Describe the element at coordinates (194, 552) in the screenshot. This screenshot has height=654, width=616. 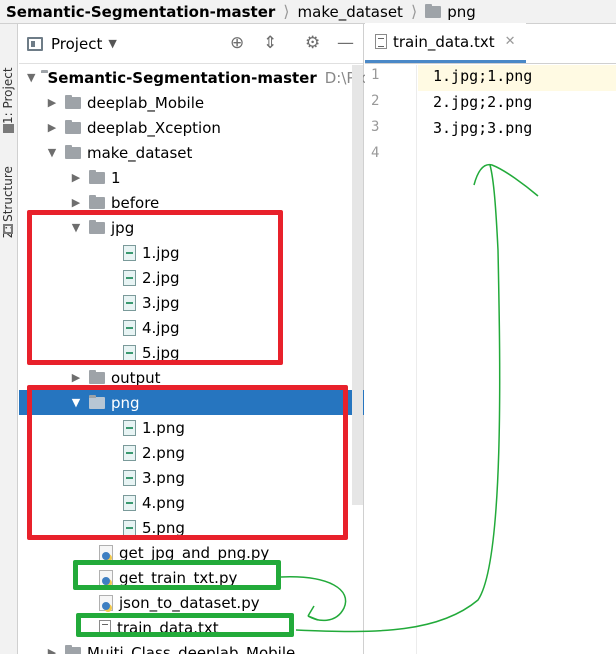
I see `tree-item-label: get_jpg_and_png.py` at that location.